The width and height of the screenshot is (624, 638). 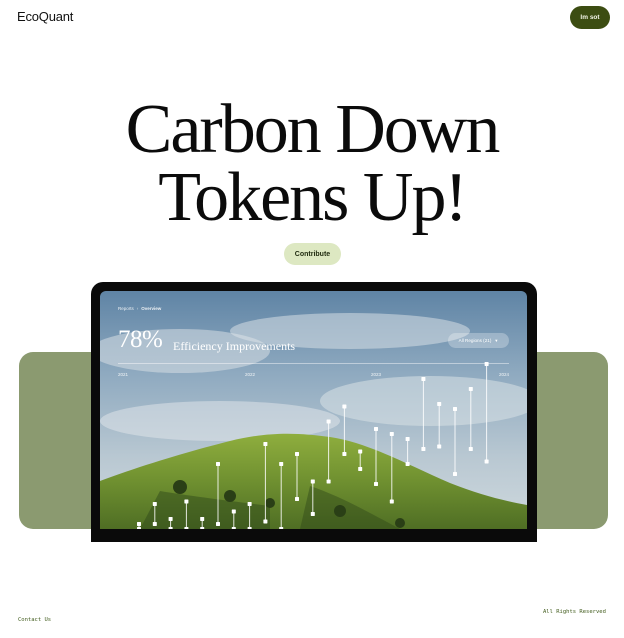 I want to click on header-button: Im sot, so click(x=590, y=17).